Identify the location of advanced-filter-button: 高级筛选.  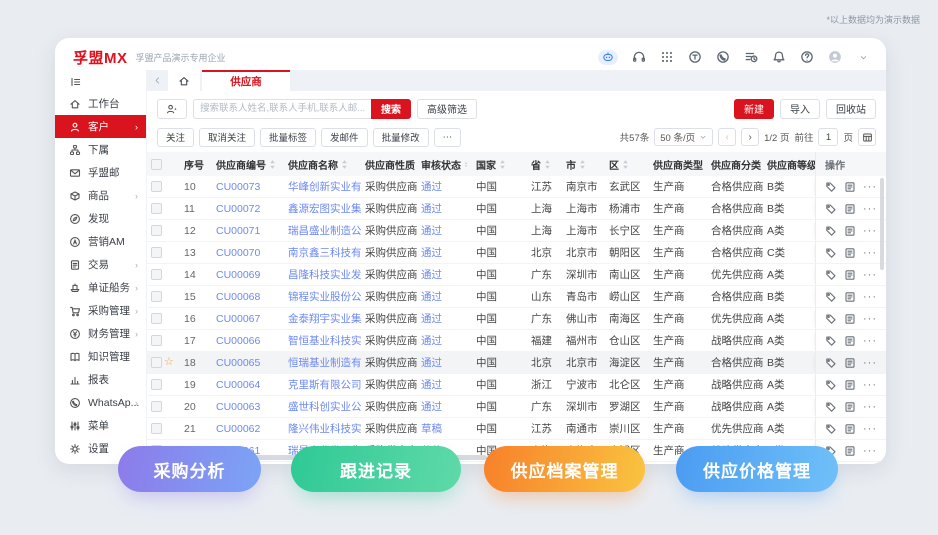
(447, 108).